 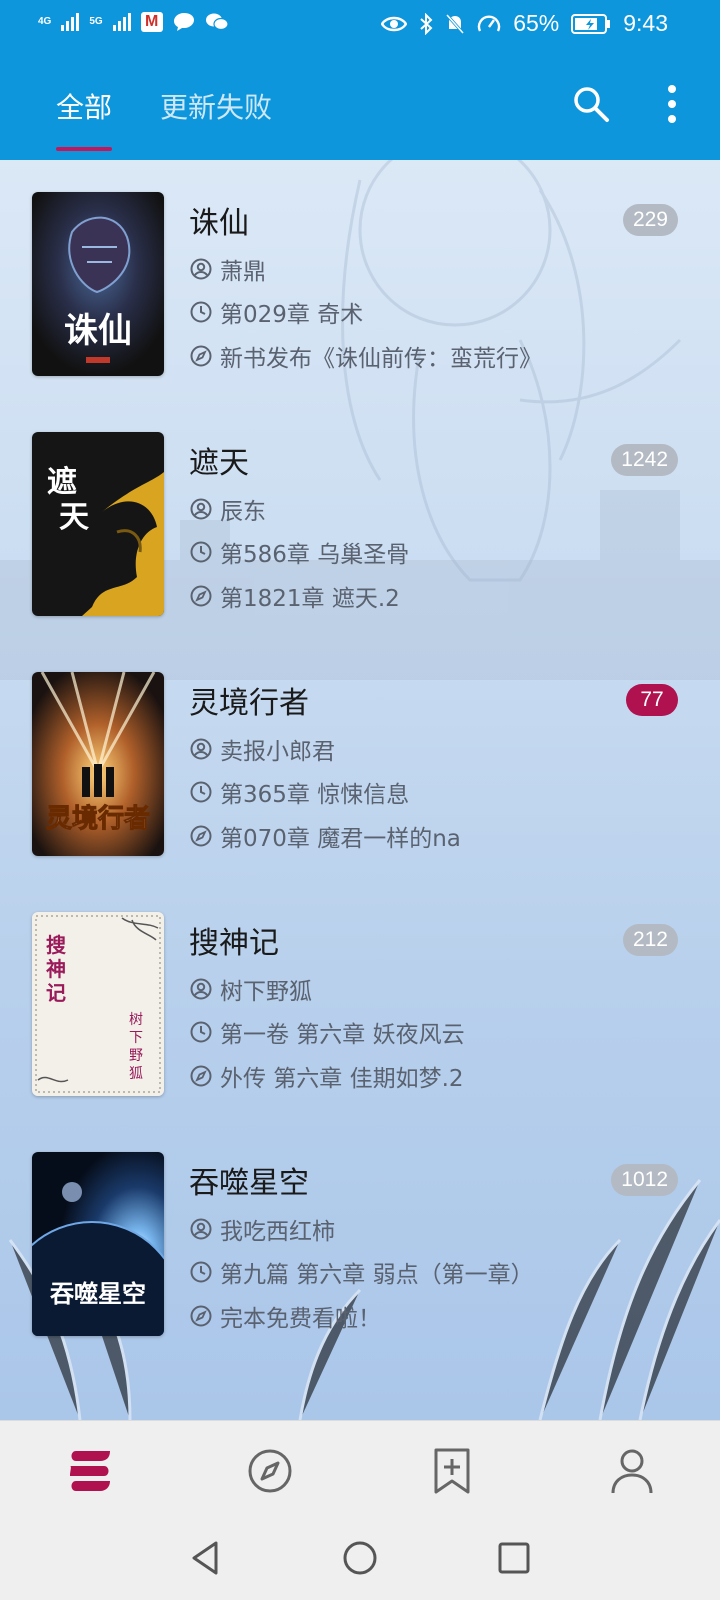 I want to click on read-chapter-text: 第1821章 遮天.2, so click(x=310, y=599).